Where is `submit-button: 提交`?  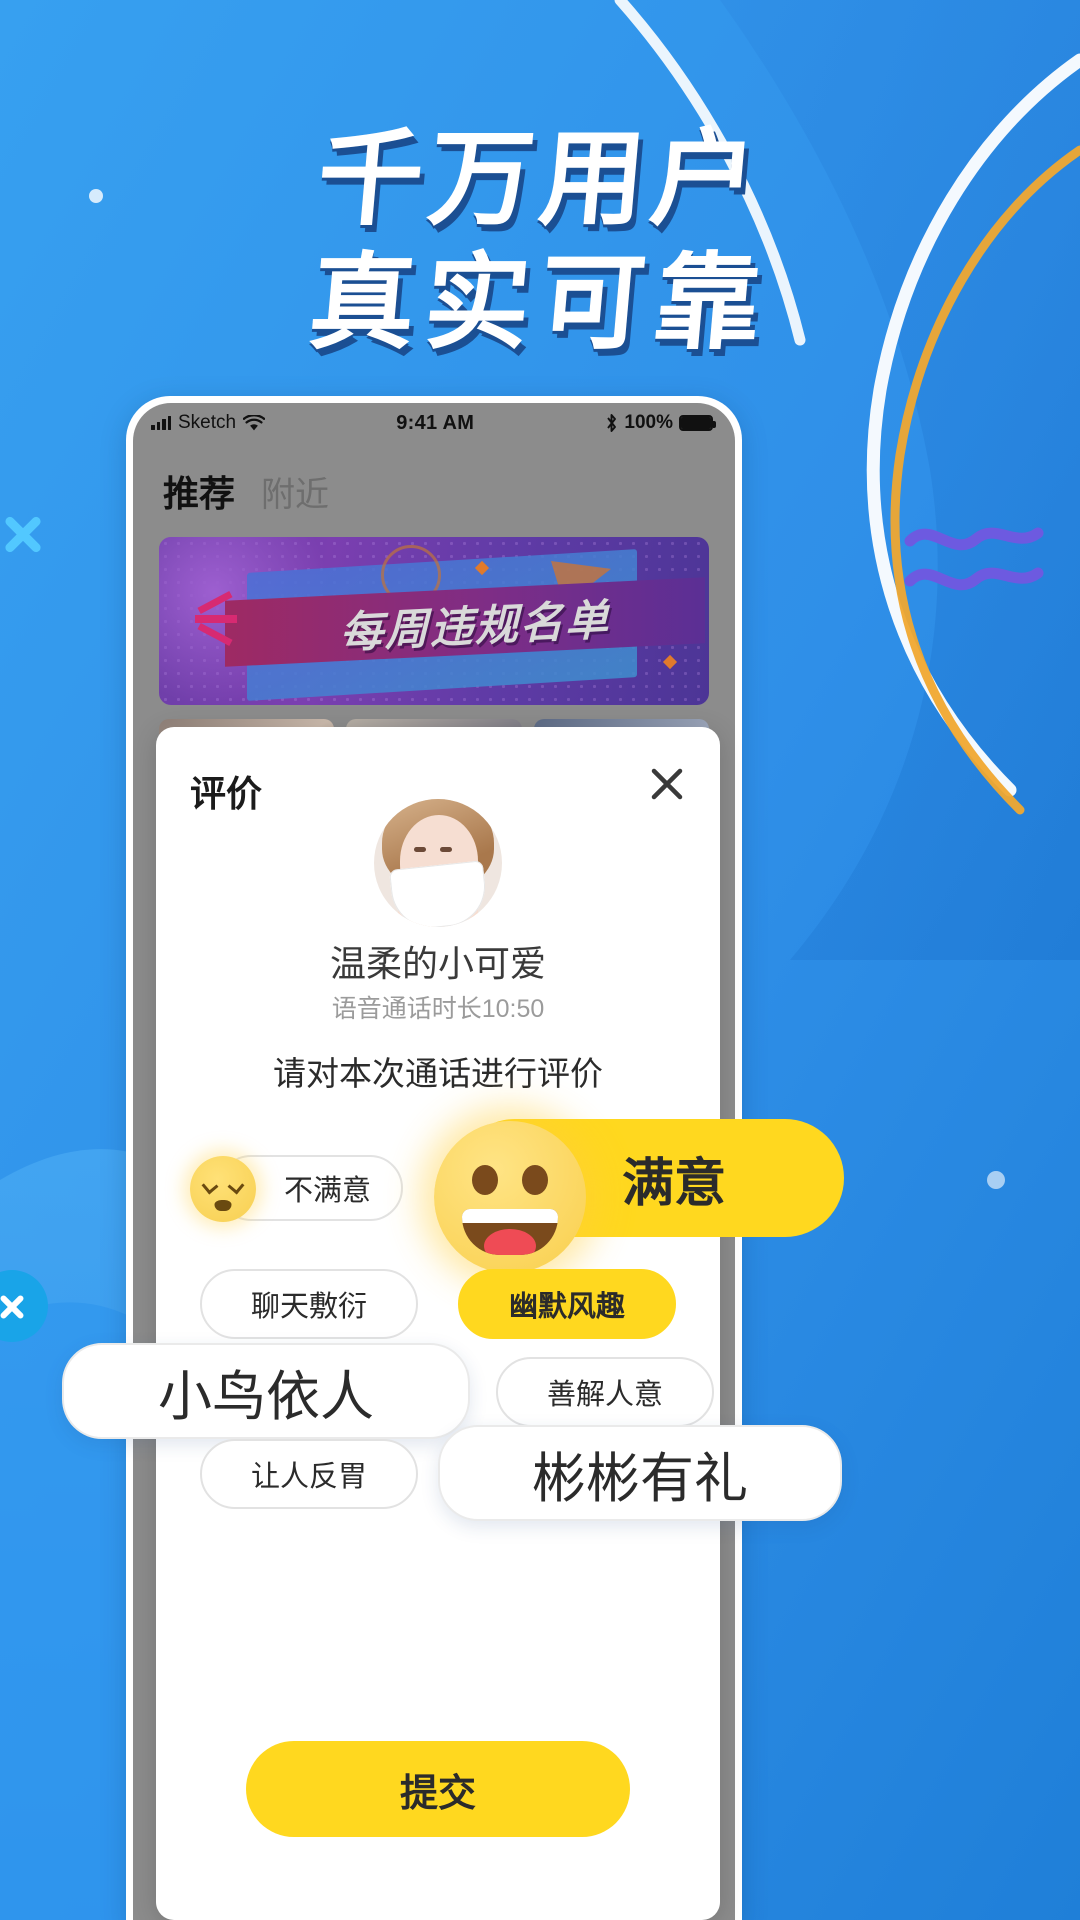 submit-button: 提交 is located at coordinates (438, 1789).